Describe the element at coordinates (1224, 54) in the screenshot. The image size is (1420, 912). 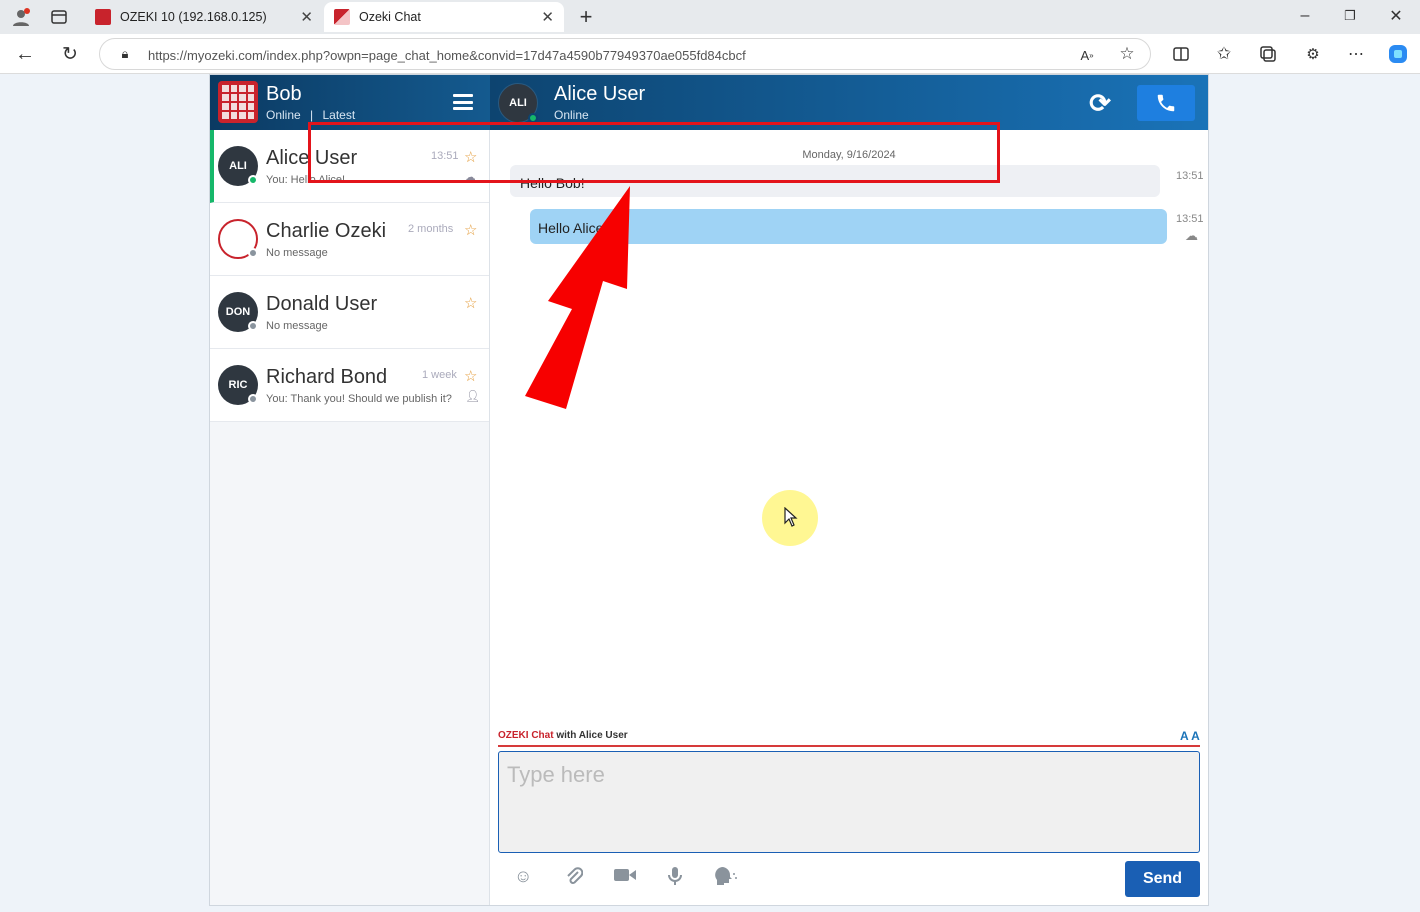
I see `favorites-icon: ✩` at that location.